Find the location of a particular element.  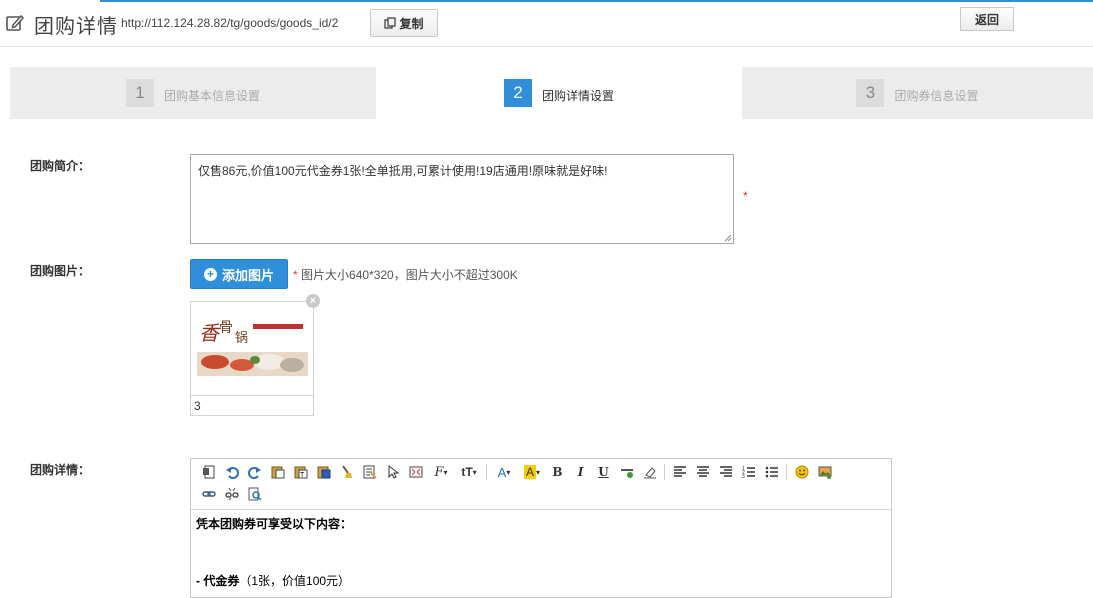

image-hint: * 图片大小640*320，图片大小不超过300K is located at coordinates (405, 275).